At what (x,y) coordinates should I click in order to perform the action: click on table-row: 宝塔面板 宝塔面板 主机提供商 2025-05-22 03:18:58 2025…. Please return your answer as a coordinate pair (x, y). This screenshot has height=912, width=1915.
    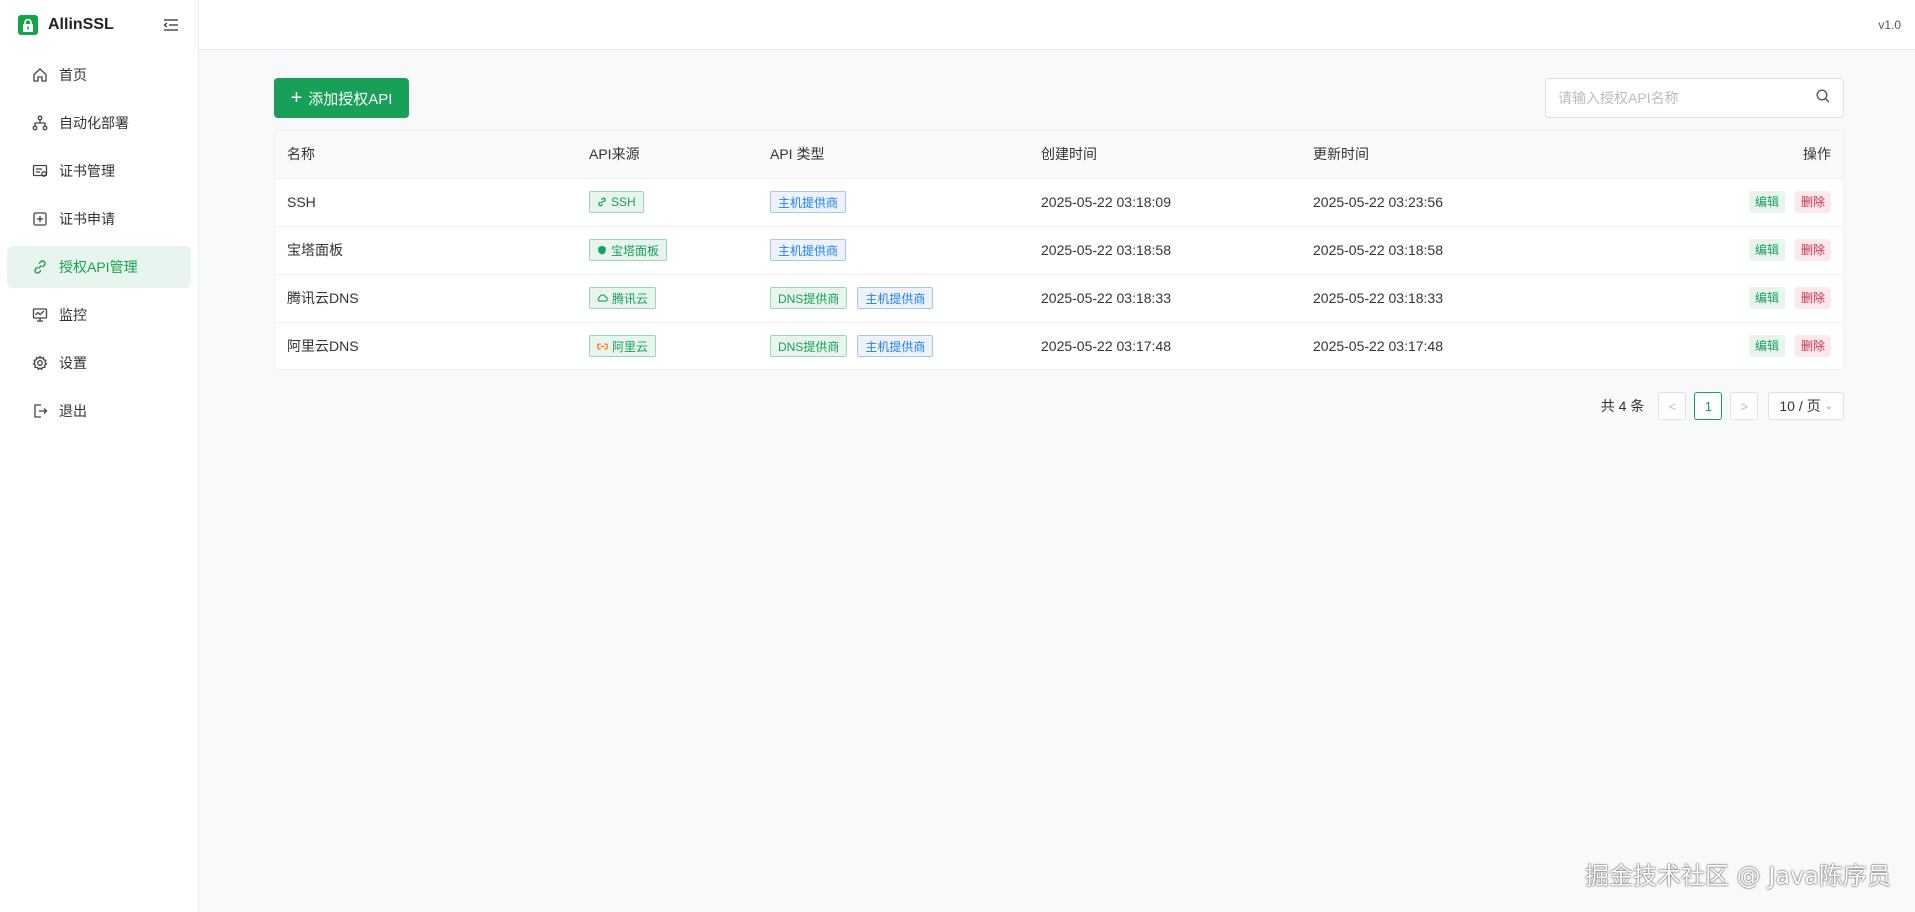
    Looking at the image, I should click on (1059, 250).